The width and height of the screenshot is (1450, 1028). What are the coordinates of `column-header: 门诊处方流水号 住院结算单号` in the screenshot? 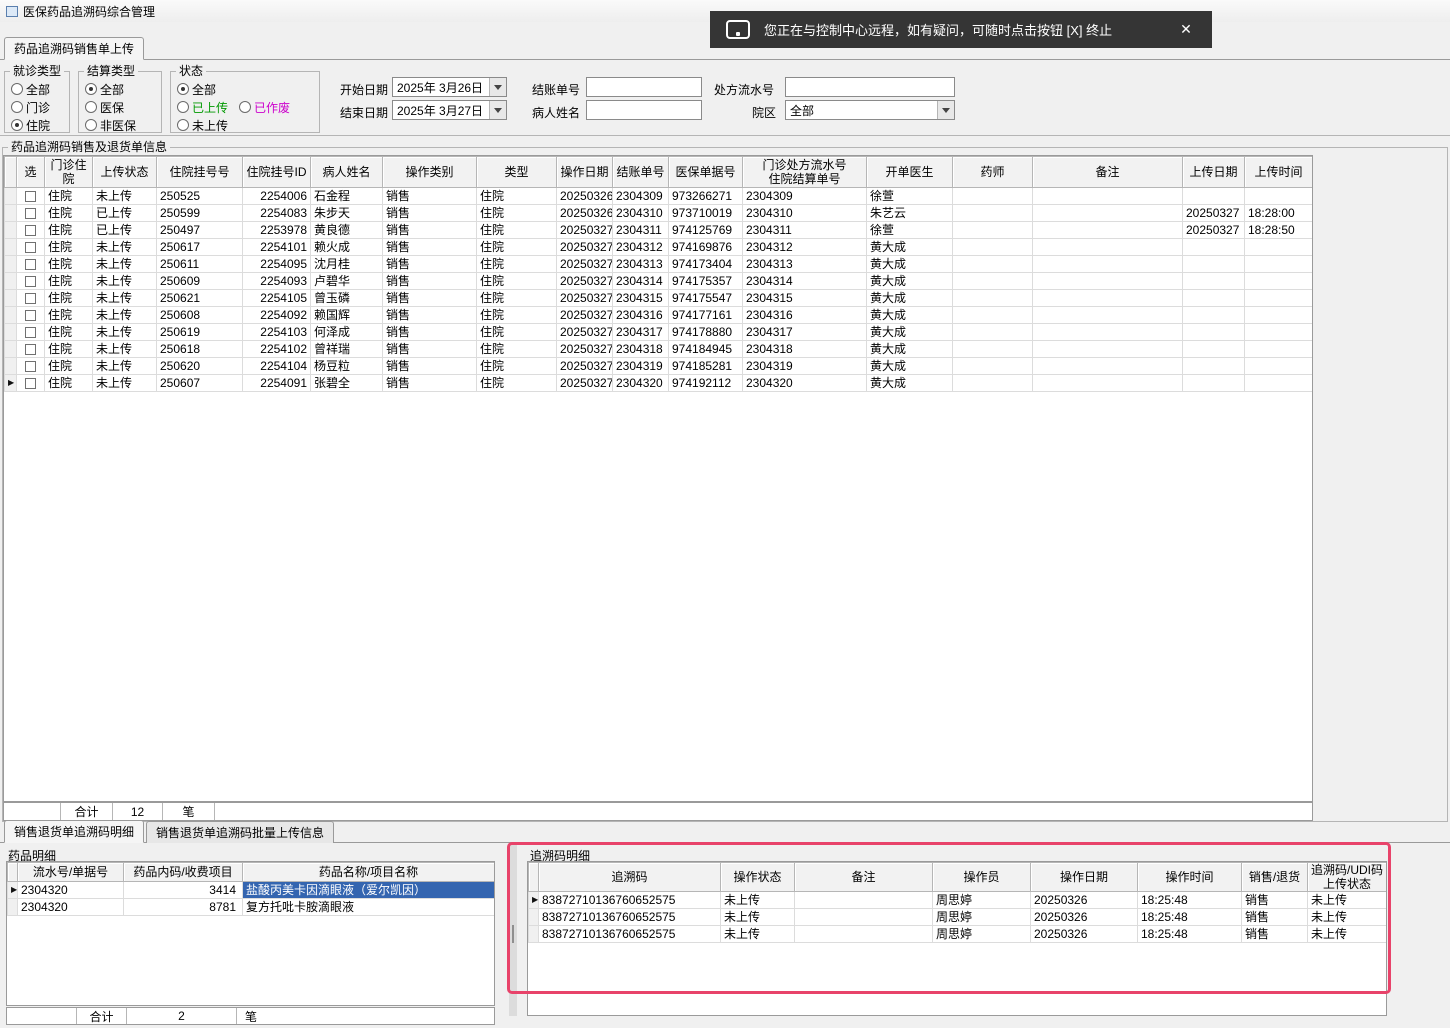 It's located at (804, 172).